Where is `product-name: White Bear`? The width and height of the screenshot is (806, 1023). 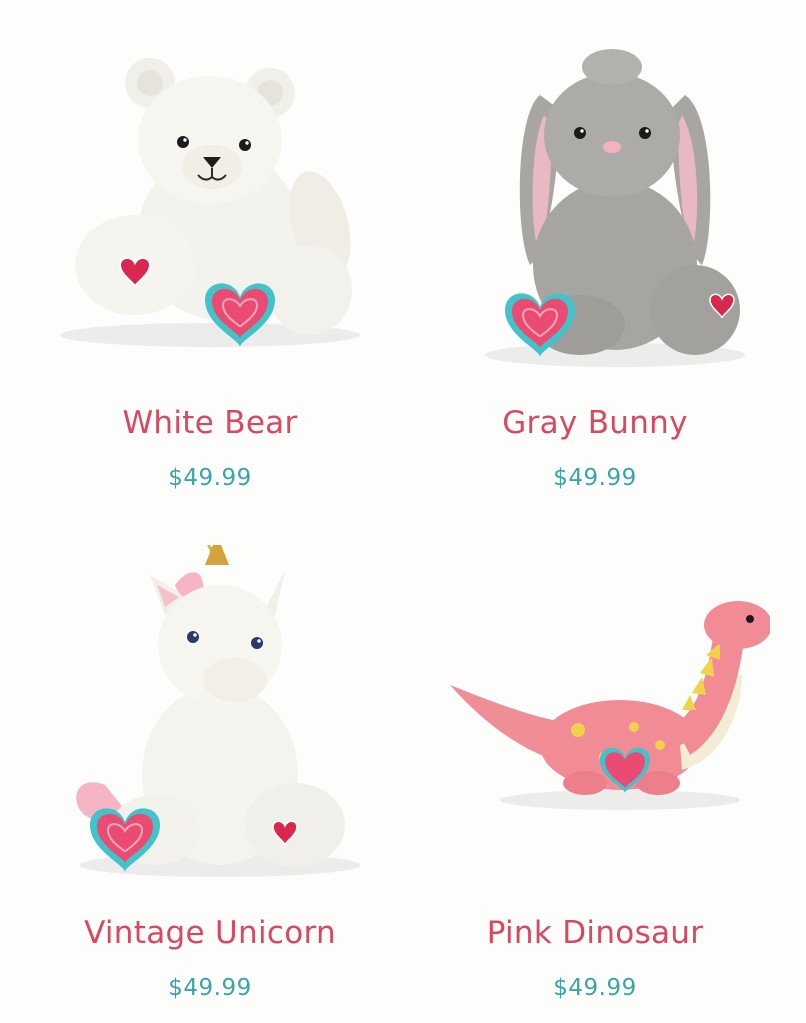 product-name: White Bear is located at coordinates (210, 423).